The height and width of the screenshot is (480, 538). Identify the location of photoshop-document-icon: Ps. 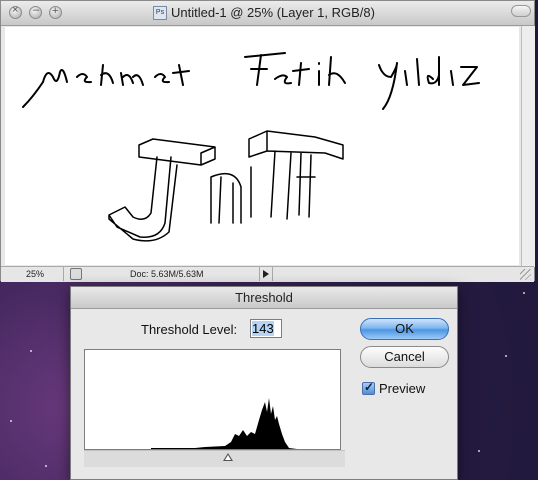
(160, 13).